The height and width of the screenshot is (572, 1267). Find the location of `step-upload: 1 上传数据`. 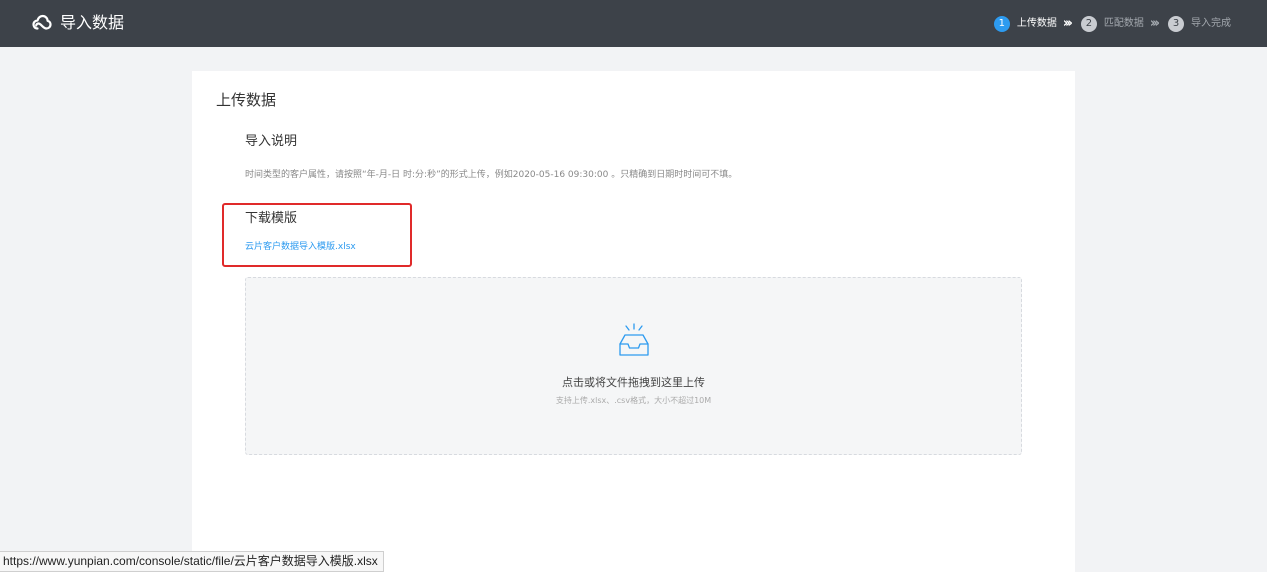

step-upload: 1 上传数据 is located at coordinates (1025, 24).